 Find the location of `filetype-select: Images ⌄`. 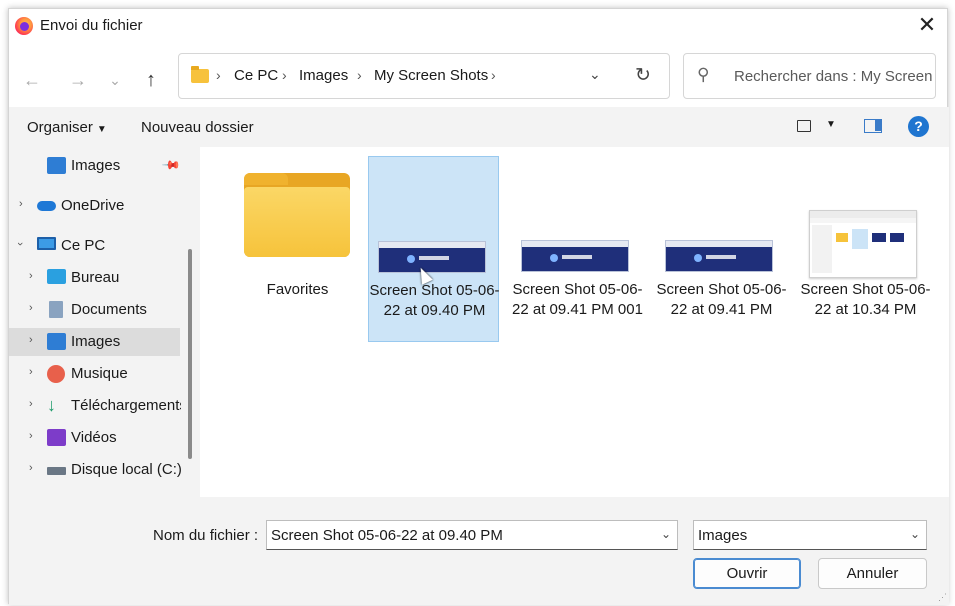

filetype-select: Images ⌄ is located at coordinates (810, 535).